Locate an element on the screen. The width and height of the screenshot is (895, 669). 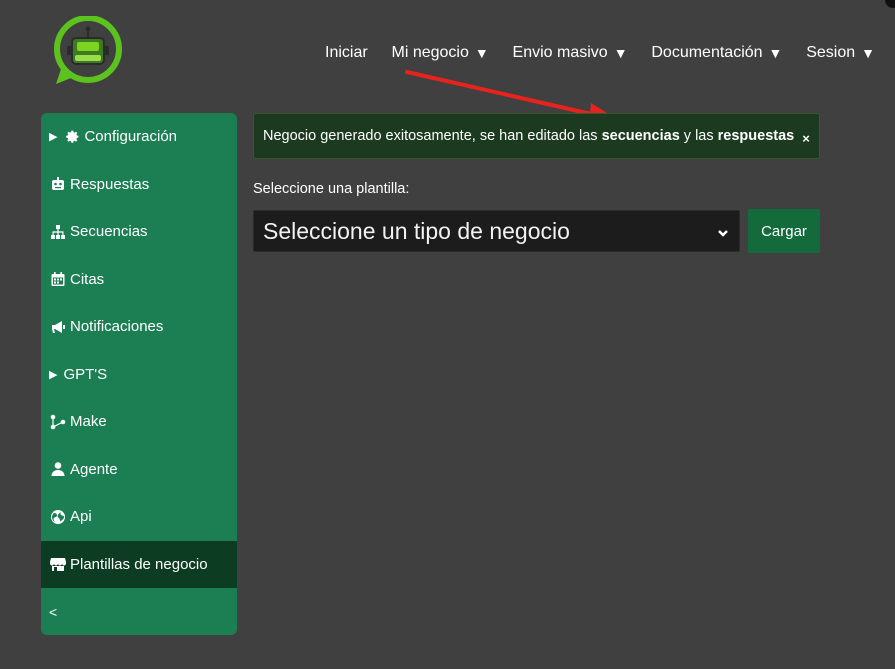
nav-mi-negocio: Mi negocio ▼ is located at coordinates (440, 53).